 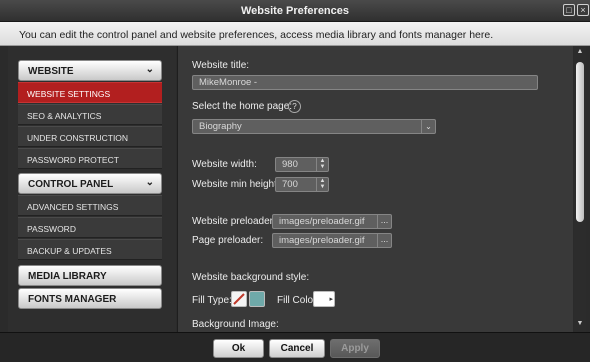 I want to click on section-website: WEBSITE ⌄, so click(x=90, y=70).